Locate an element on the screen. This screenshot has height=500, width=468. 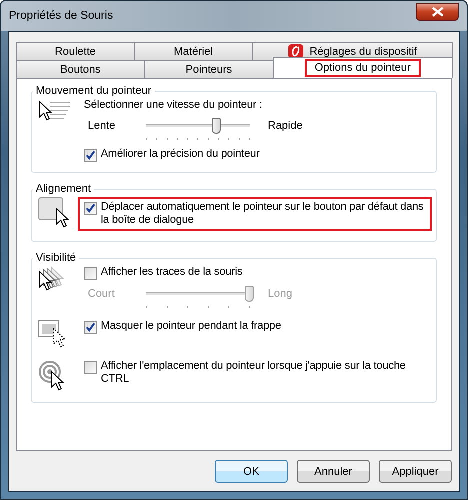
tab: Options du pointeur is located at coordinates (363, 67).